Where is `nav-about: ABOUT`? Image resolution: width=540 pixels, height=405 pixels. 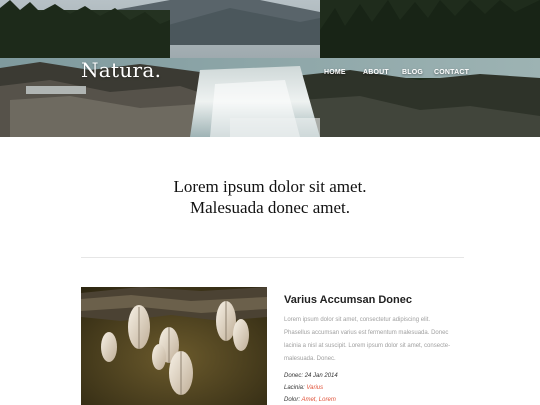
nav-about: ABOUT is located at coordinates (376, 72).